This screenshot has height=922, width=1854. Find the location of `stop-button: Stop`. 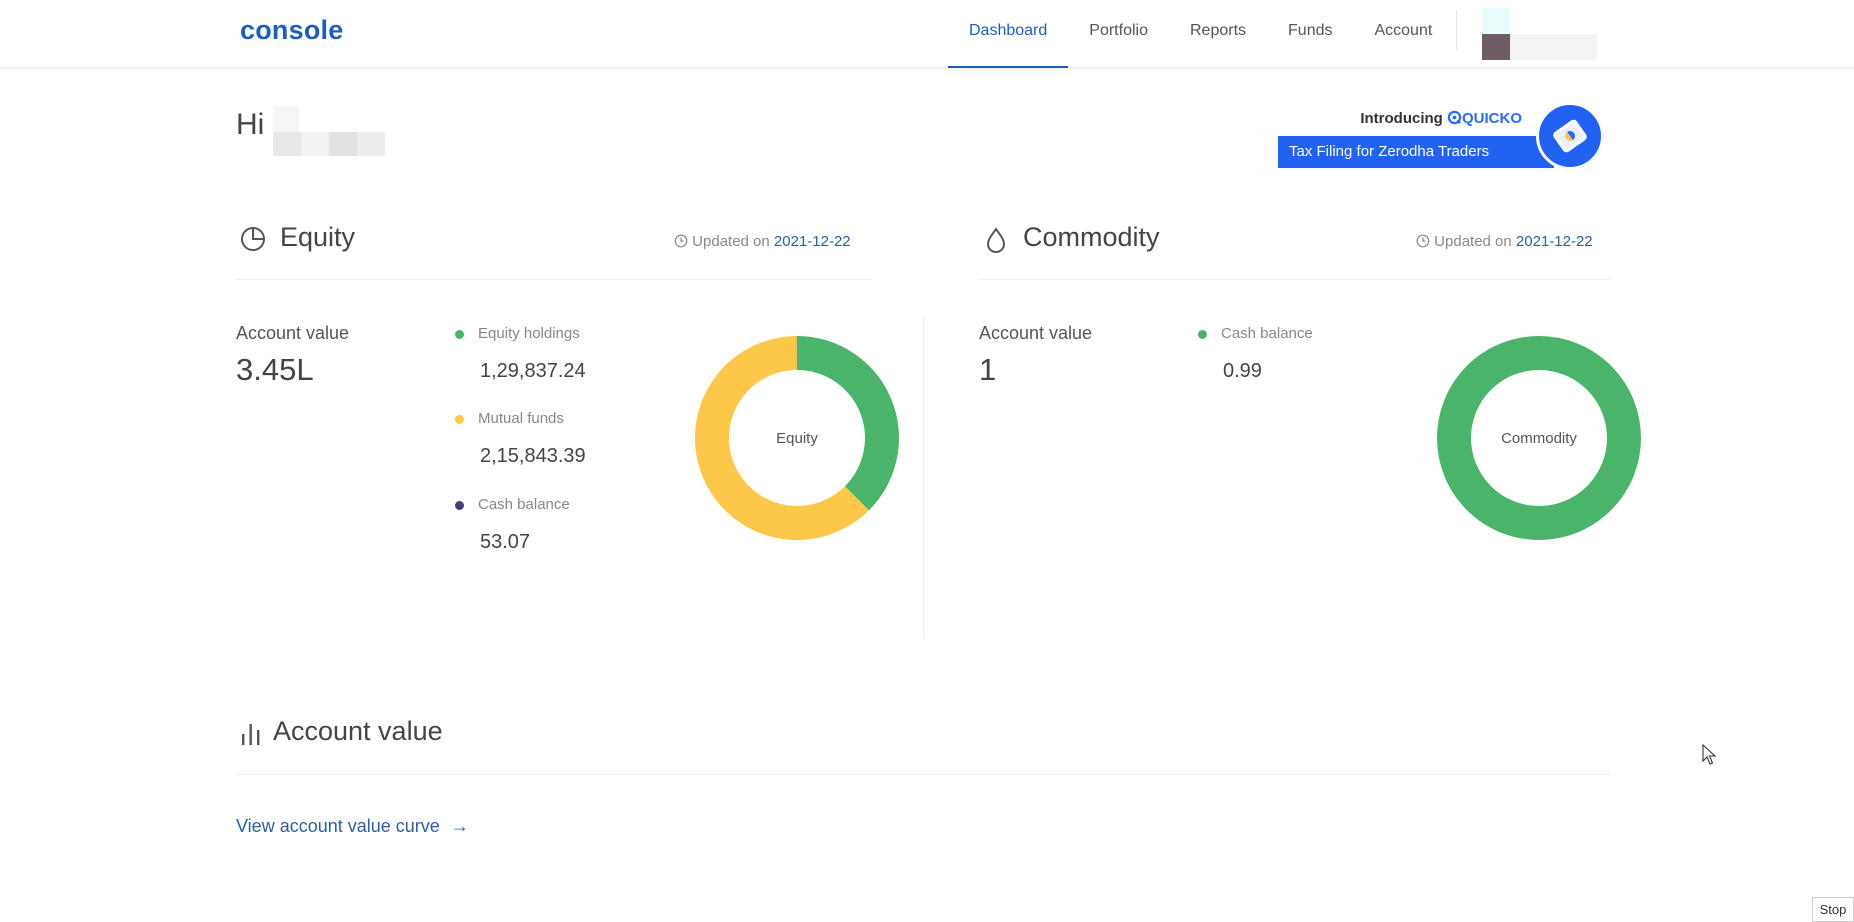

stop-button: Stop is located at coordinates (1833, 909).